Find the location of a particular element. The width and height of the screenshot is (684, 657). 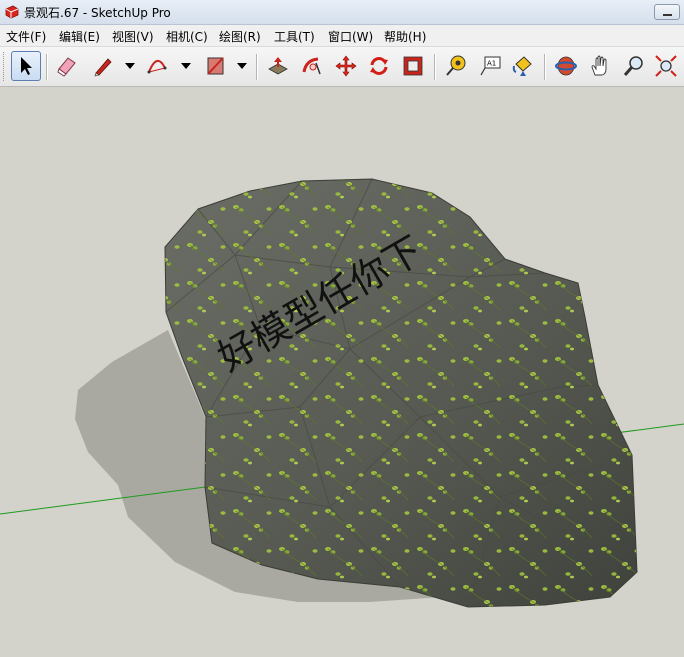

paint-bucket-tool-button is located at coordinates (523, 66).